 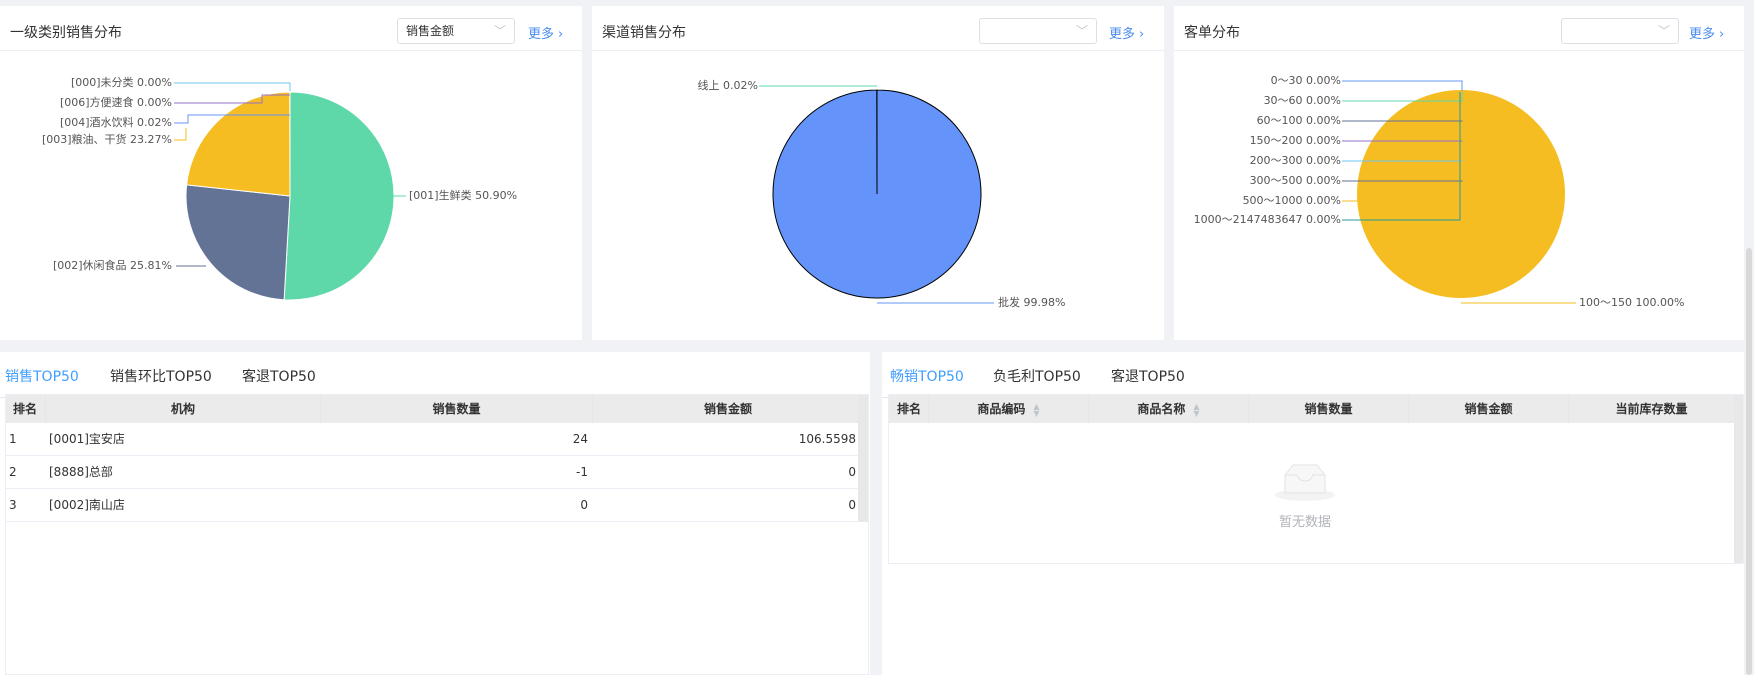 I want to click on cell-amount: 106.5598, so click(x=827, y=439).